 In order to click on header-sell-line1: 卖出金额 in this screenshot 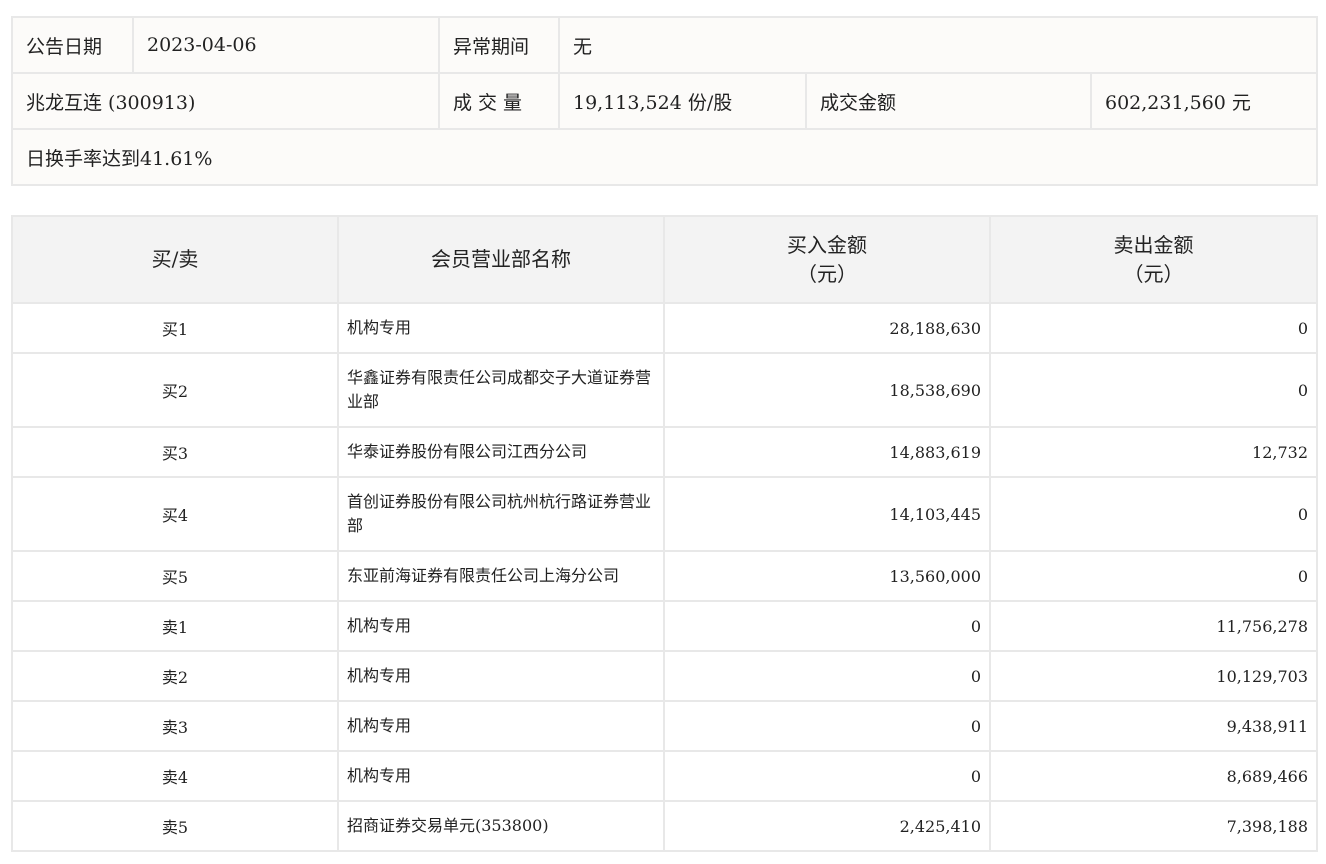, I will do `click(1153, 244)`.